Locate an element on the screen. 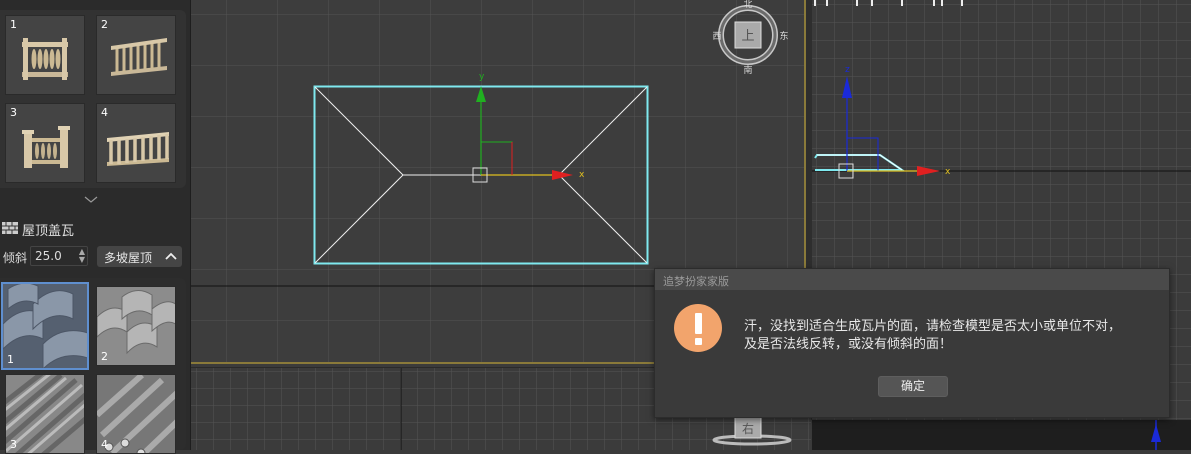  roof-type-dropdown: 多坡屋顶 is located at coordinates (139, 256).